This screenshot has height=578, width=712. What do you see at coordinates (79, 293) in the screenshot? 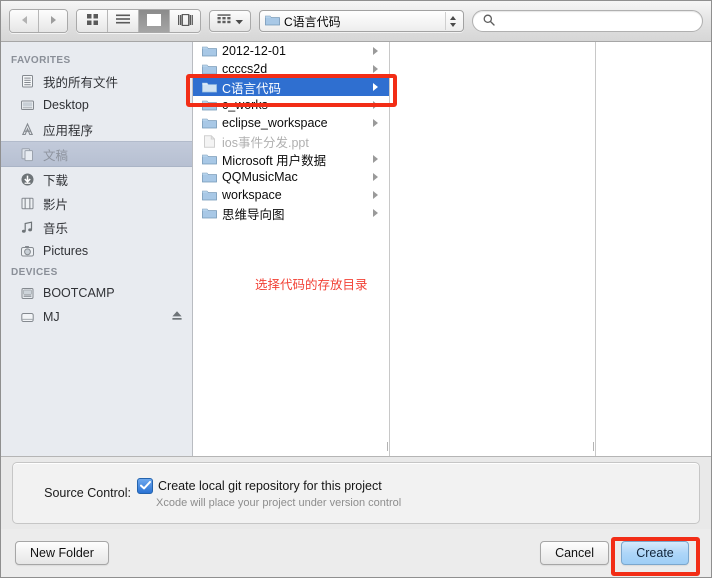
I see `sidebar-item-label: BOOTCAMP` at bounding box center [79, 293].